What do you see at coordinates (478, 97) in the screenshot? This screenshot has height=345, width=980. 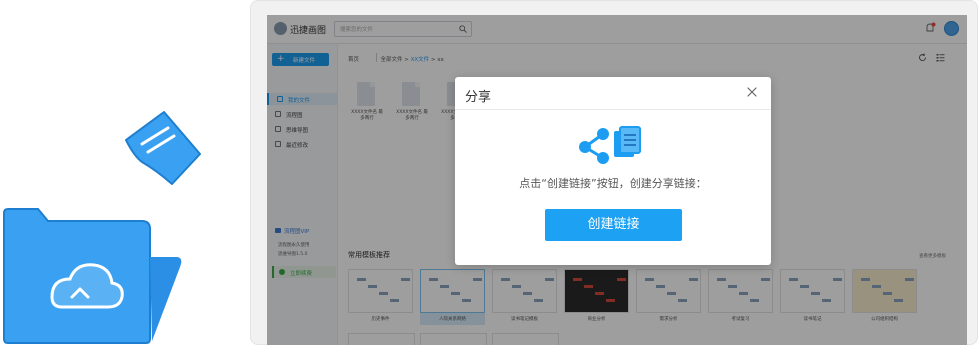 I see `dialog-title: 分享` at bounding box center [478, 97].